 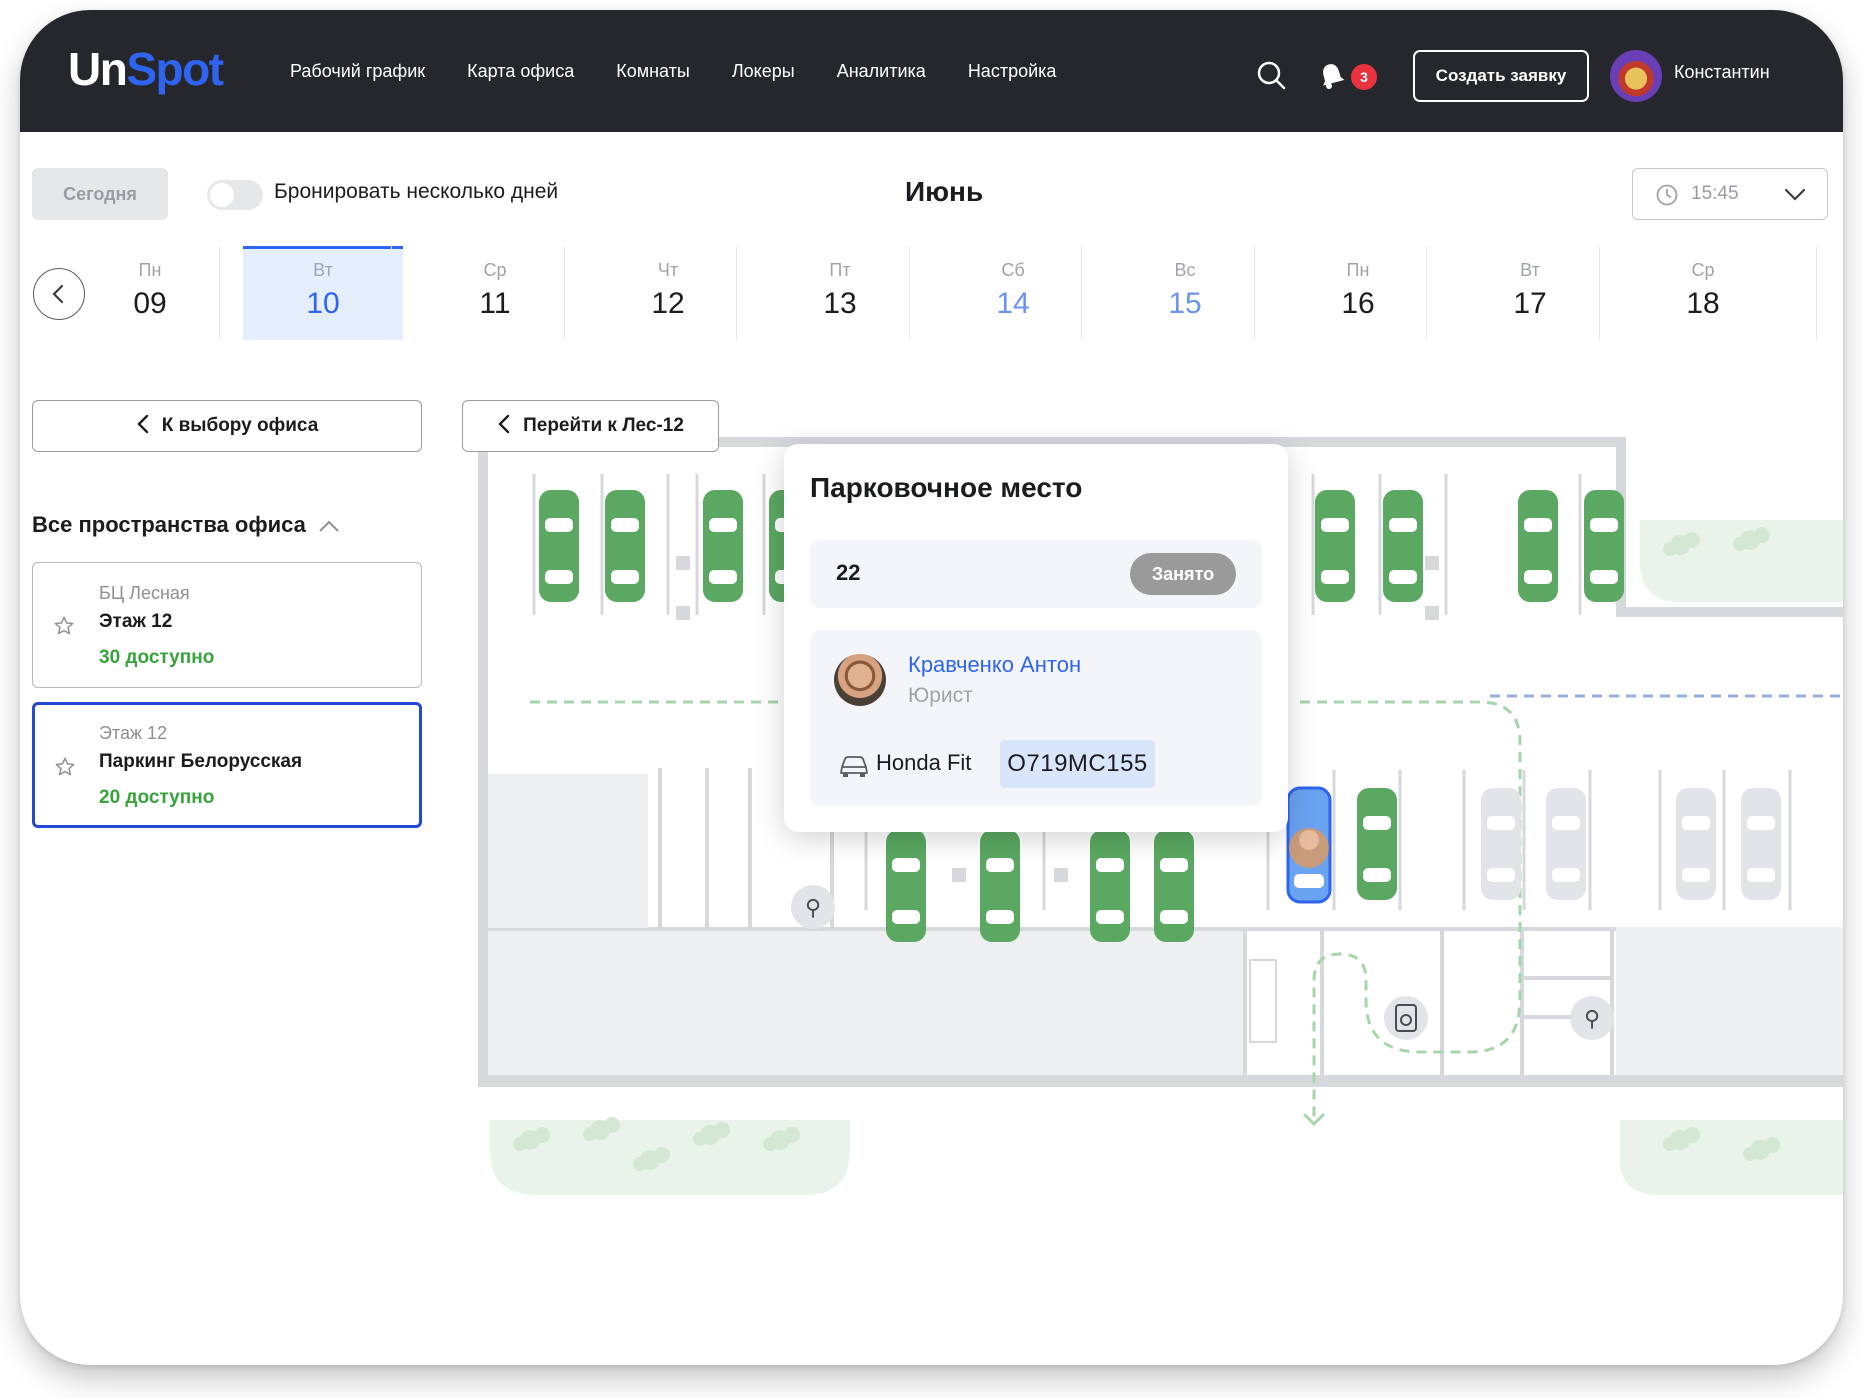 I want to click on day-name: Сб, so click(x=1013, y=270).